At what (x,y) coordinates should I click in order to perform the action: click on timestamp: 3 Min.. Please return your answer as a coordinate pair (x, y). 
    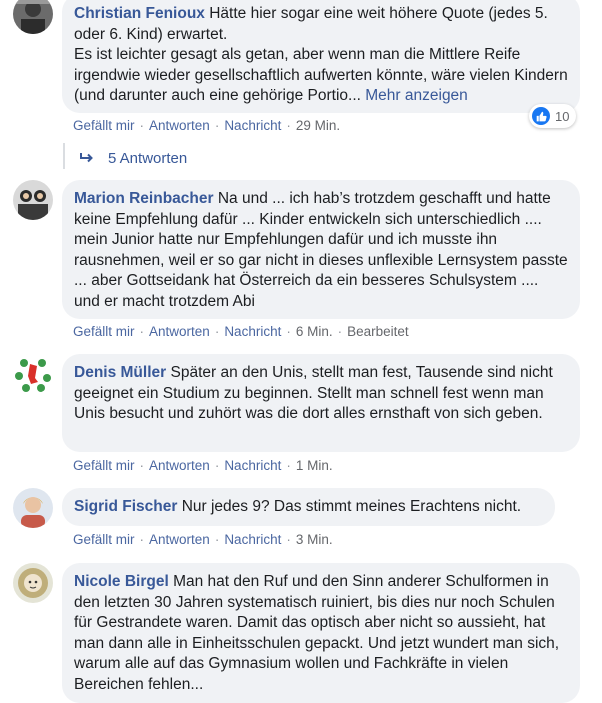
    Looking at the image, I should click on (314, 539).